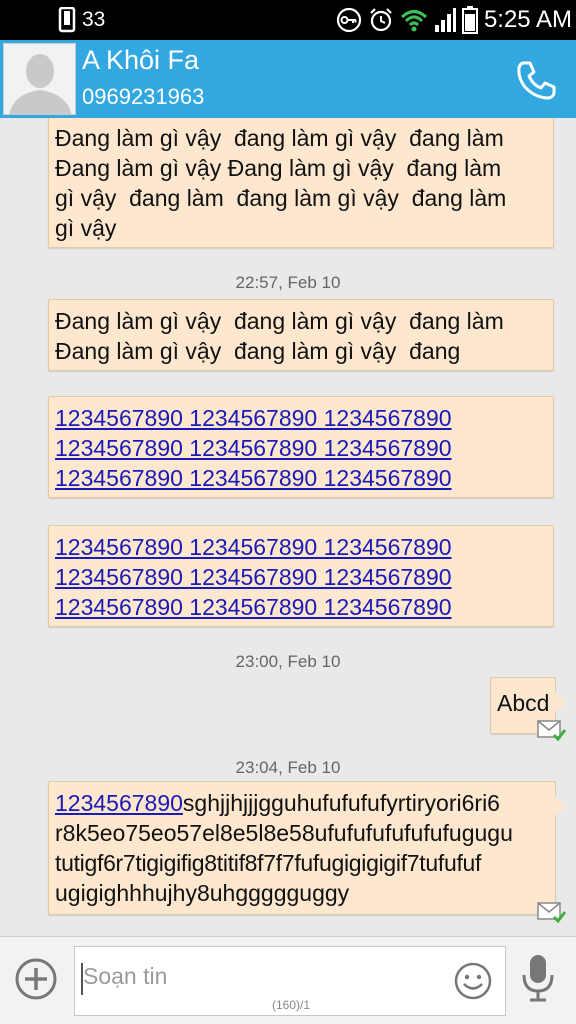 The height and width of the screenshot is (1024, 576). I want to click on message-placeholder: Soạn tin, so click(125, 976).